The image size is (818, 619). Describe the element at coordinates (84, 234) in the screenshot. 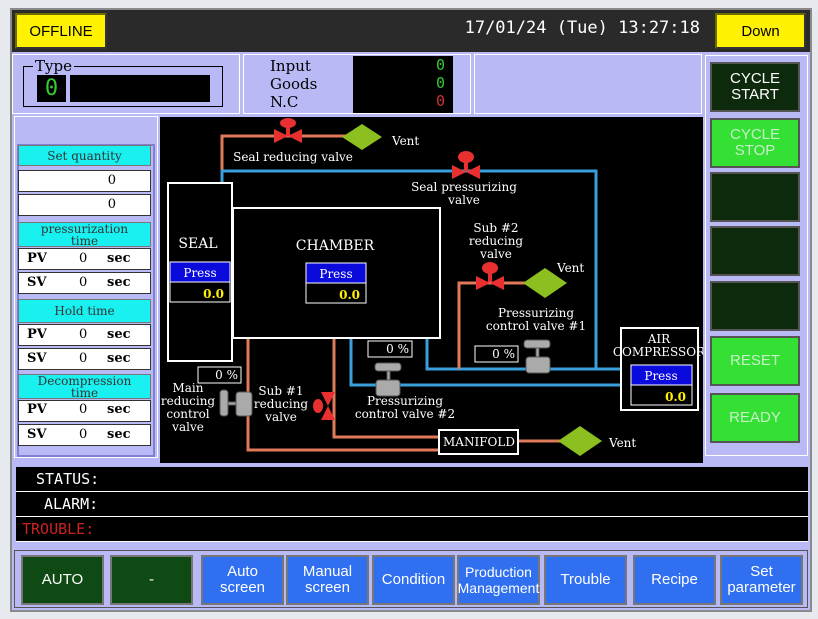

I see `pressurization-time-title: pressurization time` at that location.